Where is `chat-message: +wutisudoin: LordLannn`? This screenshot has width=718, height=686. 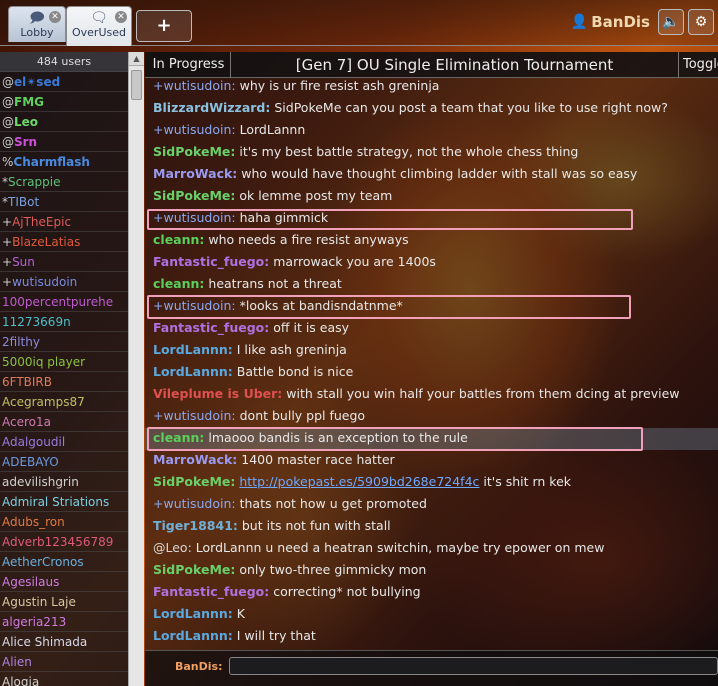 chat-message: +wutisudoin: LordLannn is located at coordinates (431, 130).